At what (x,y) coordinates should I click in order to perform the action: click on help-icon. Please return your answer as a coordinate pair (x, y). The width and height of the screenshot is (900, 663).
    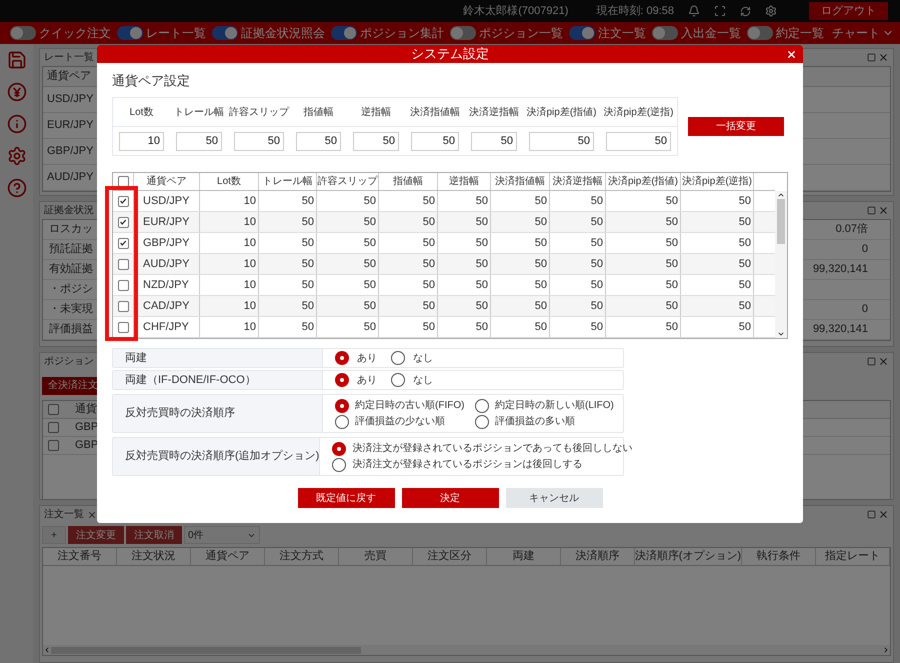
    Looking at the image, I should click on (16, 188).